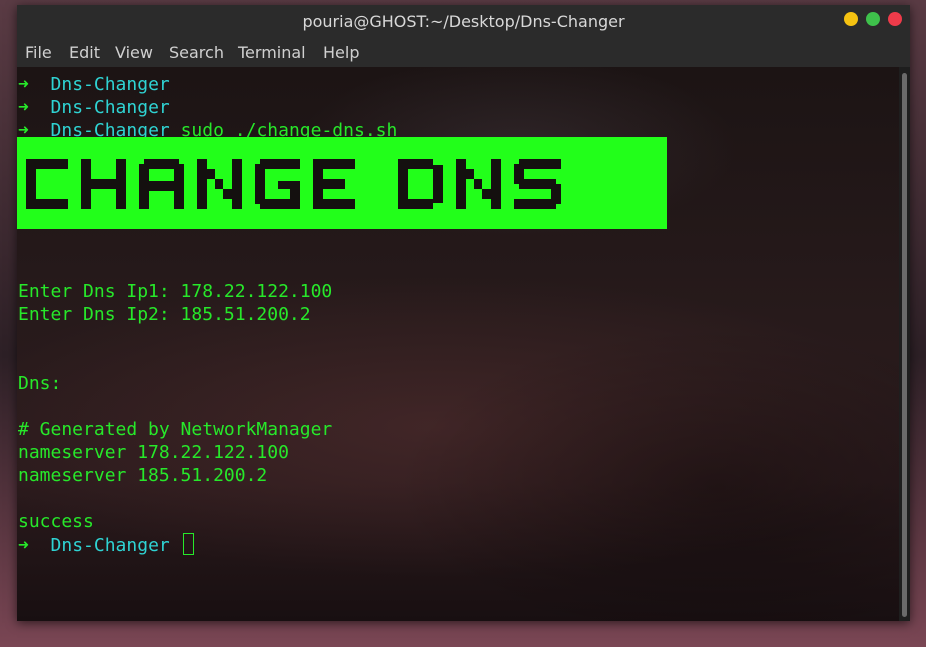 Image resolution: width=926 pixels, height=647 pixels. What do you see at coordinates (38, 52) in the screenshot?
I see `menu-file: File` at bounding box center [38, 52].